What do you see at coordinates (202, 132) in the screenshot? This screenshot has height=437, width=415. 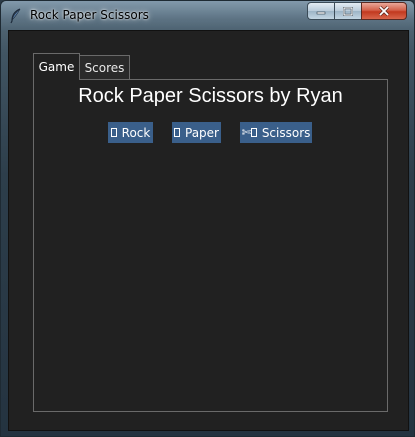 I see `paper-button-label: Paper` at bounding box center [202, 132].